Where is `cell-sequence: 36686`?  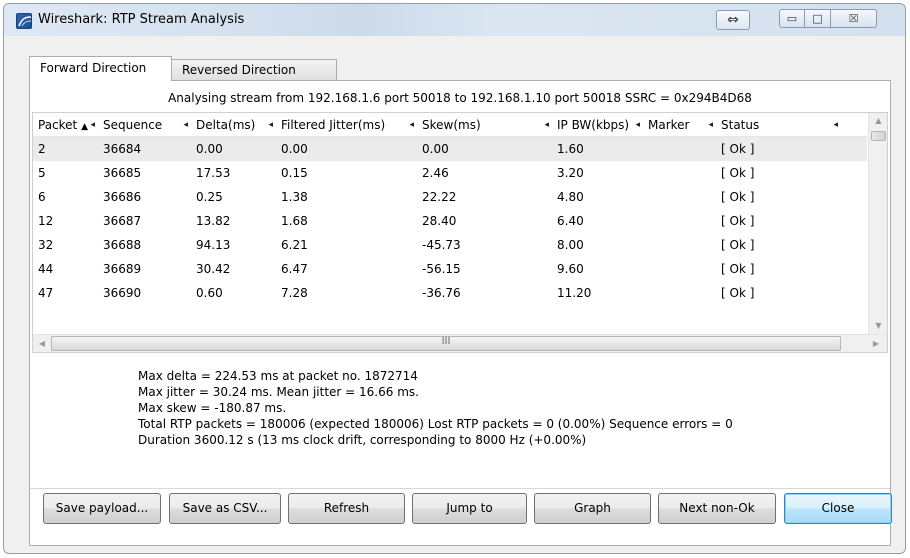
cell-sequence: 36686 is located at coordinates (122, 197).